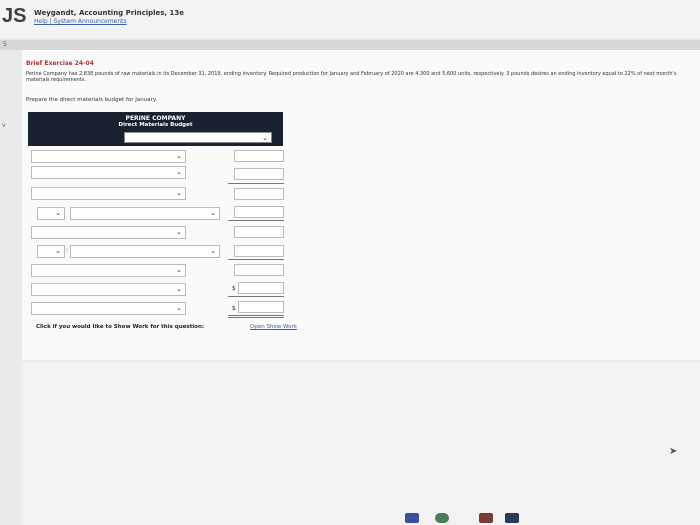 The height and width of the screenshot is (525, 700). What do you see at coordinates (155, 129) in the screenshot?
I see `budget-table-header: PERINE COMPANY Direct Materials Budget ⌄` at bounding box center [155, 129].